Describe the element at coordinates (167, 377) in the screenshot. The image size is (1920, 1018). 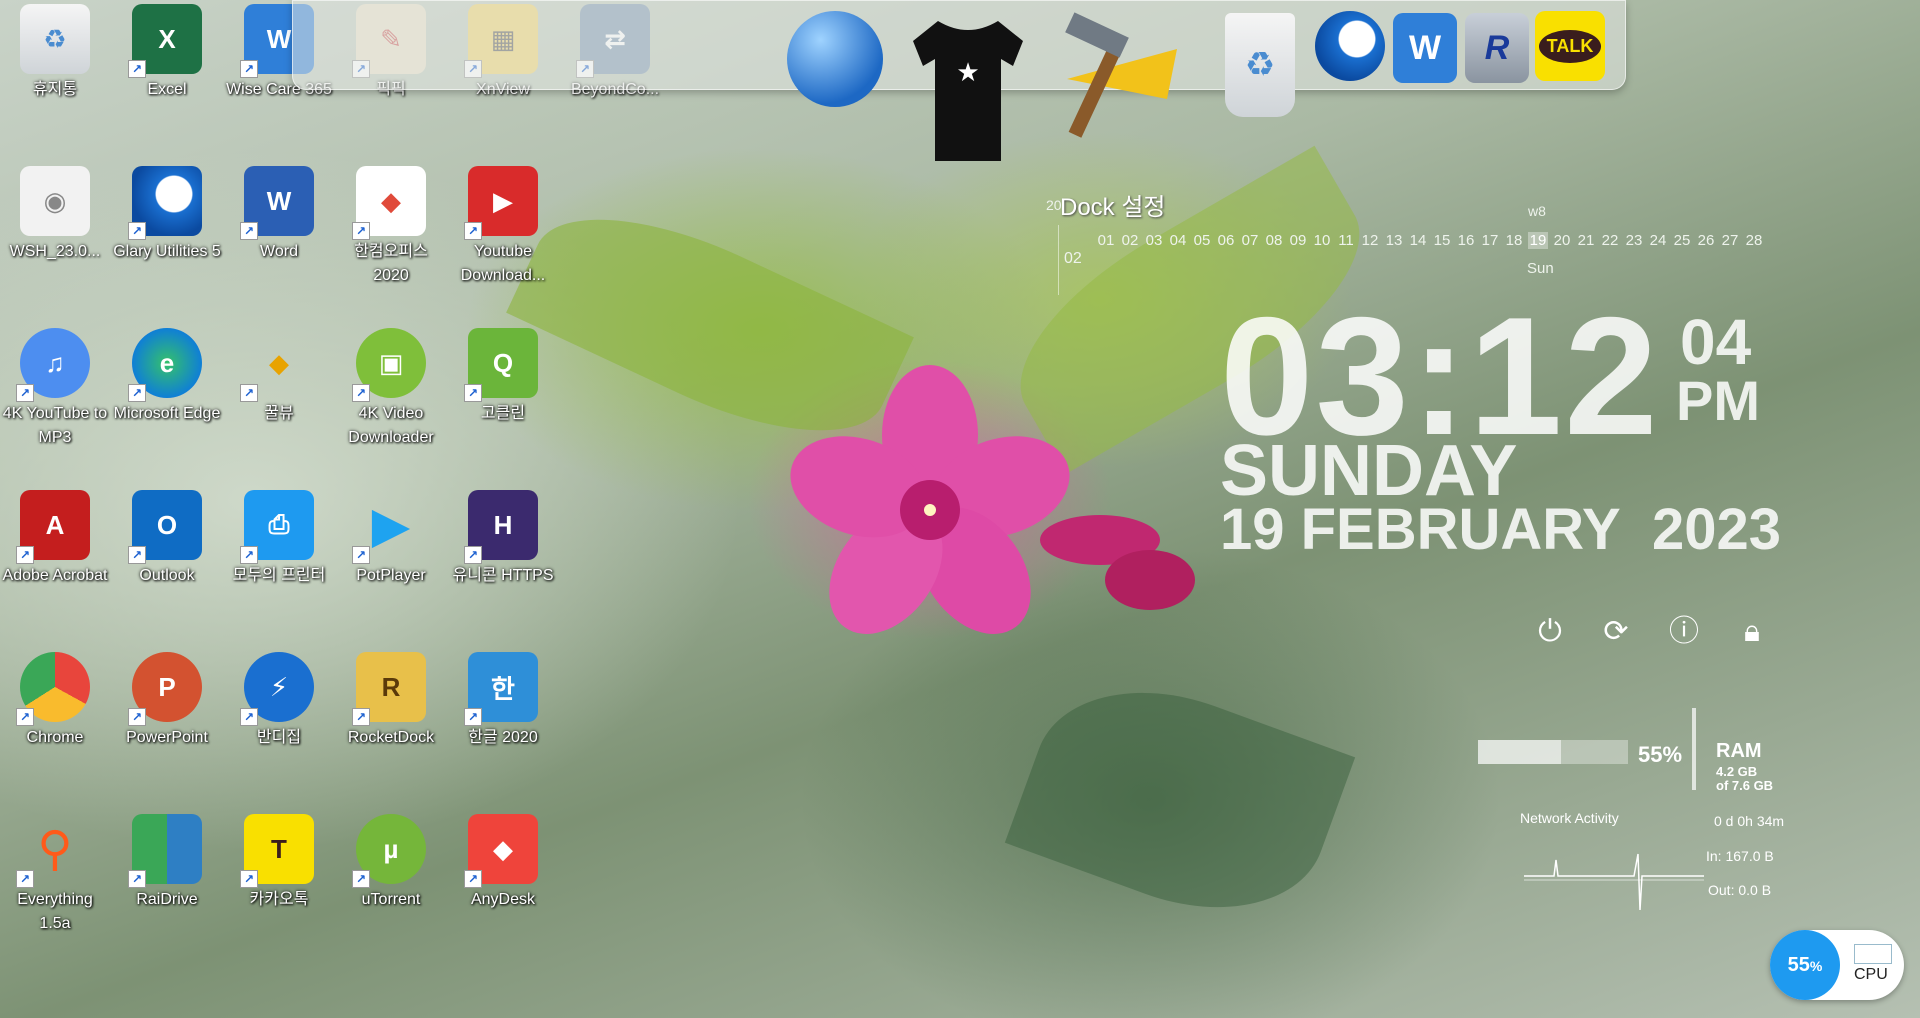
I see `desktop-icon: e ↗ Microsoft Edge` at that location.